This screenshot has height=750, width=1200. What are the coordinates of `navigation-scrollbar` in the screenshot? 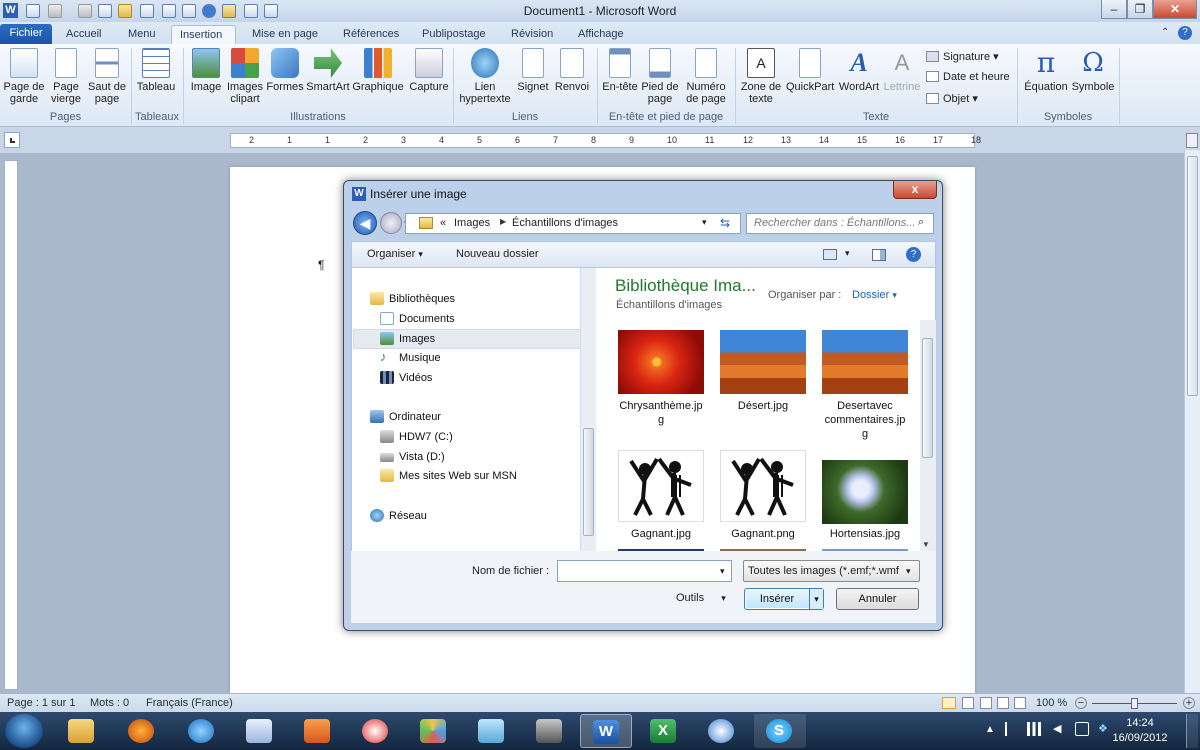 It's located at (588, 409).